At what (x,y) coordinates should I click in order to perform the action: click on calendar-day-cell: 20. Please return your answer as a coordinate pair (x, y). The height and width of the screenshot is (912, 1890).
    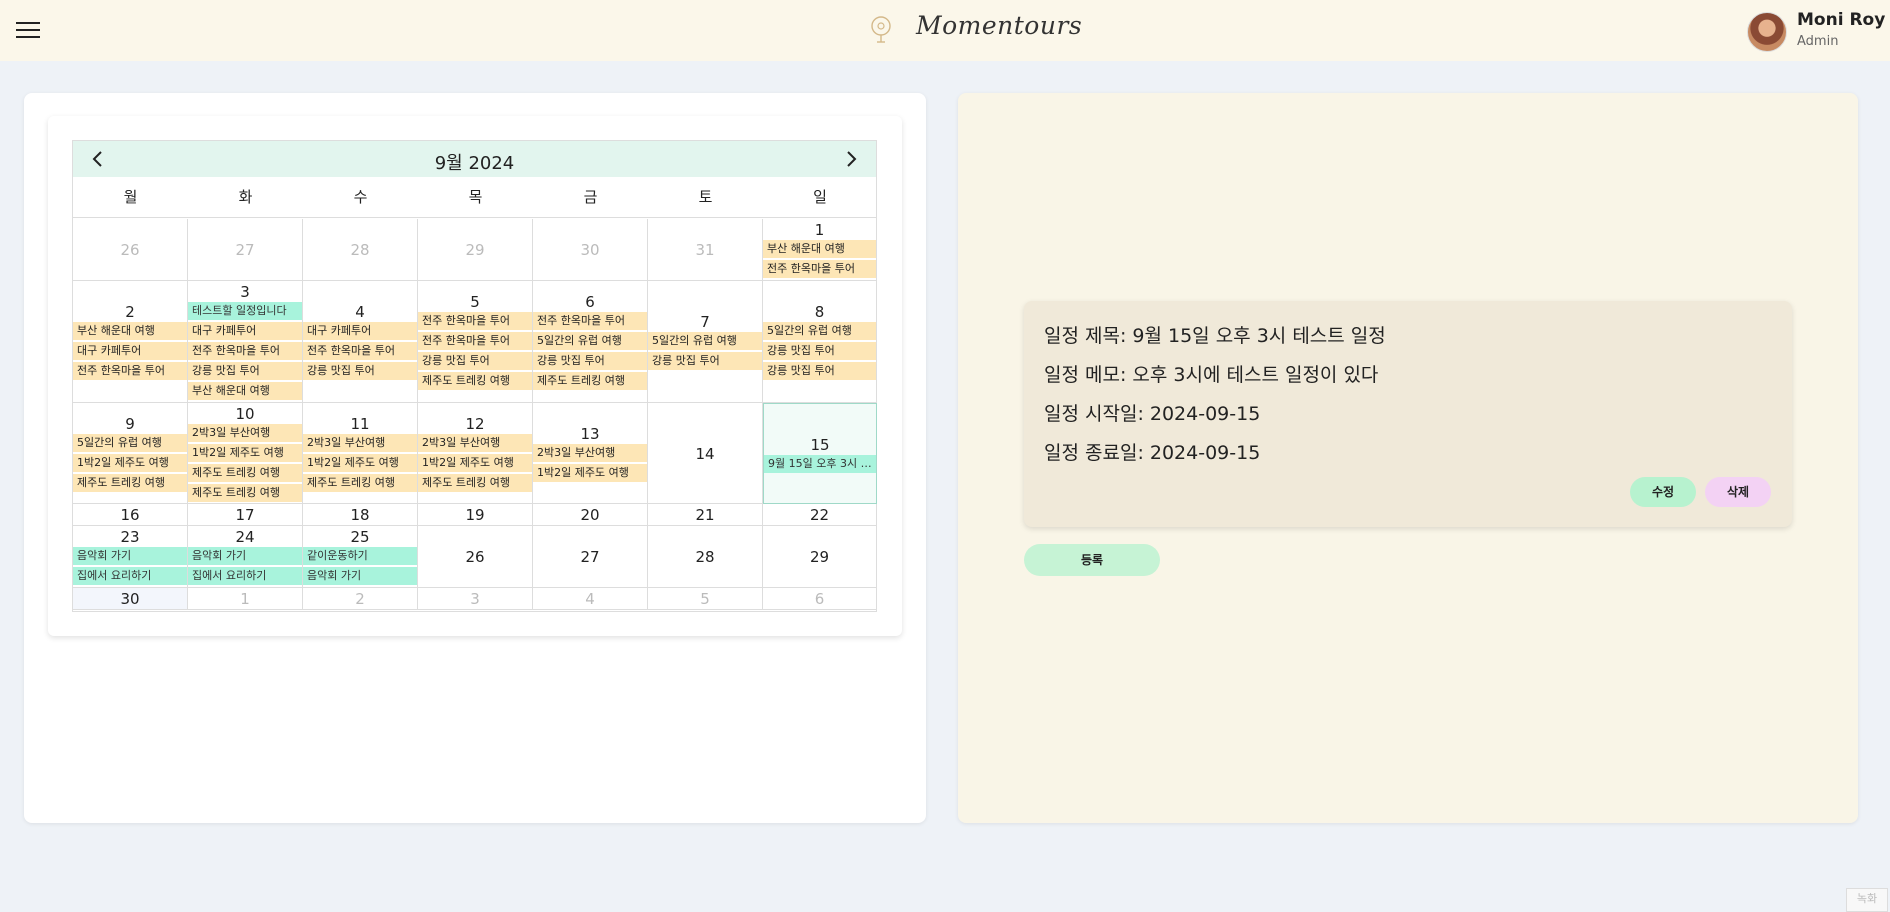
    Looking at the image, I should click on (590, 515).